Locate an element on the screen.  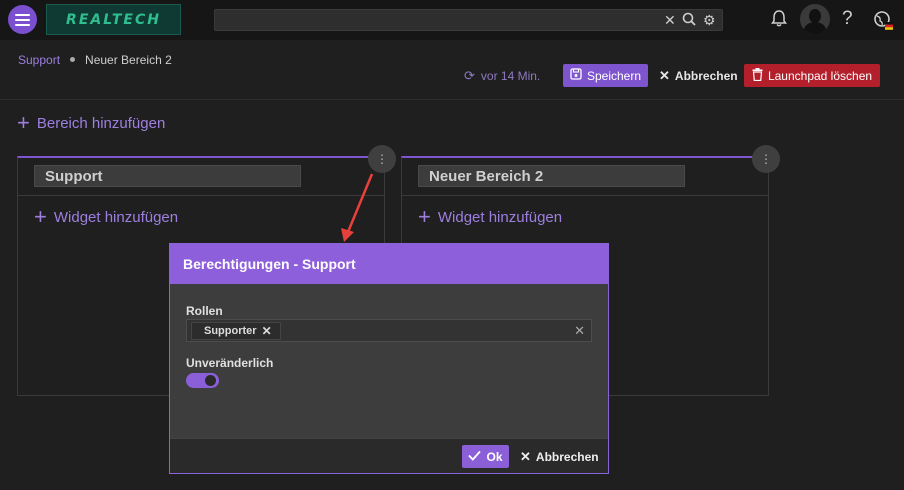
check-icon is located at coordinates (475, 456).